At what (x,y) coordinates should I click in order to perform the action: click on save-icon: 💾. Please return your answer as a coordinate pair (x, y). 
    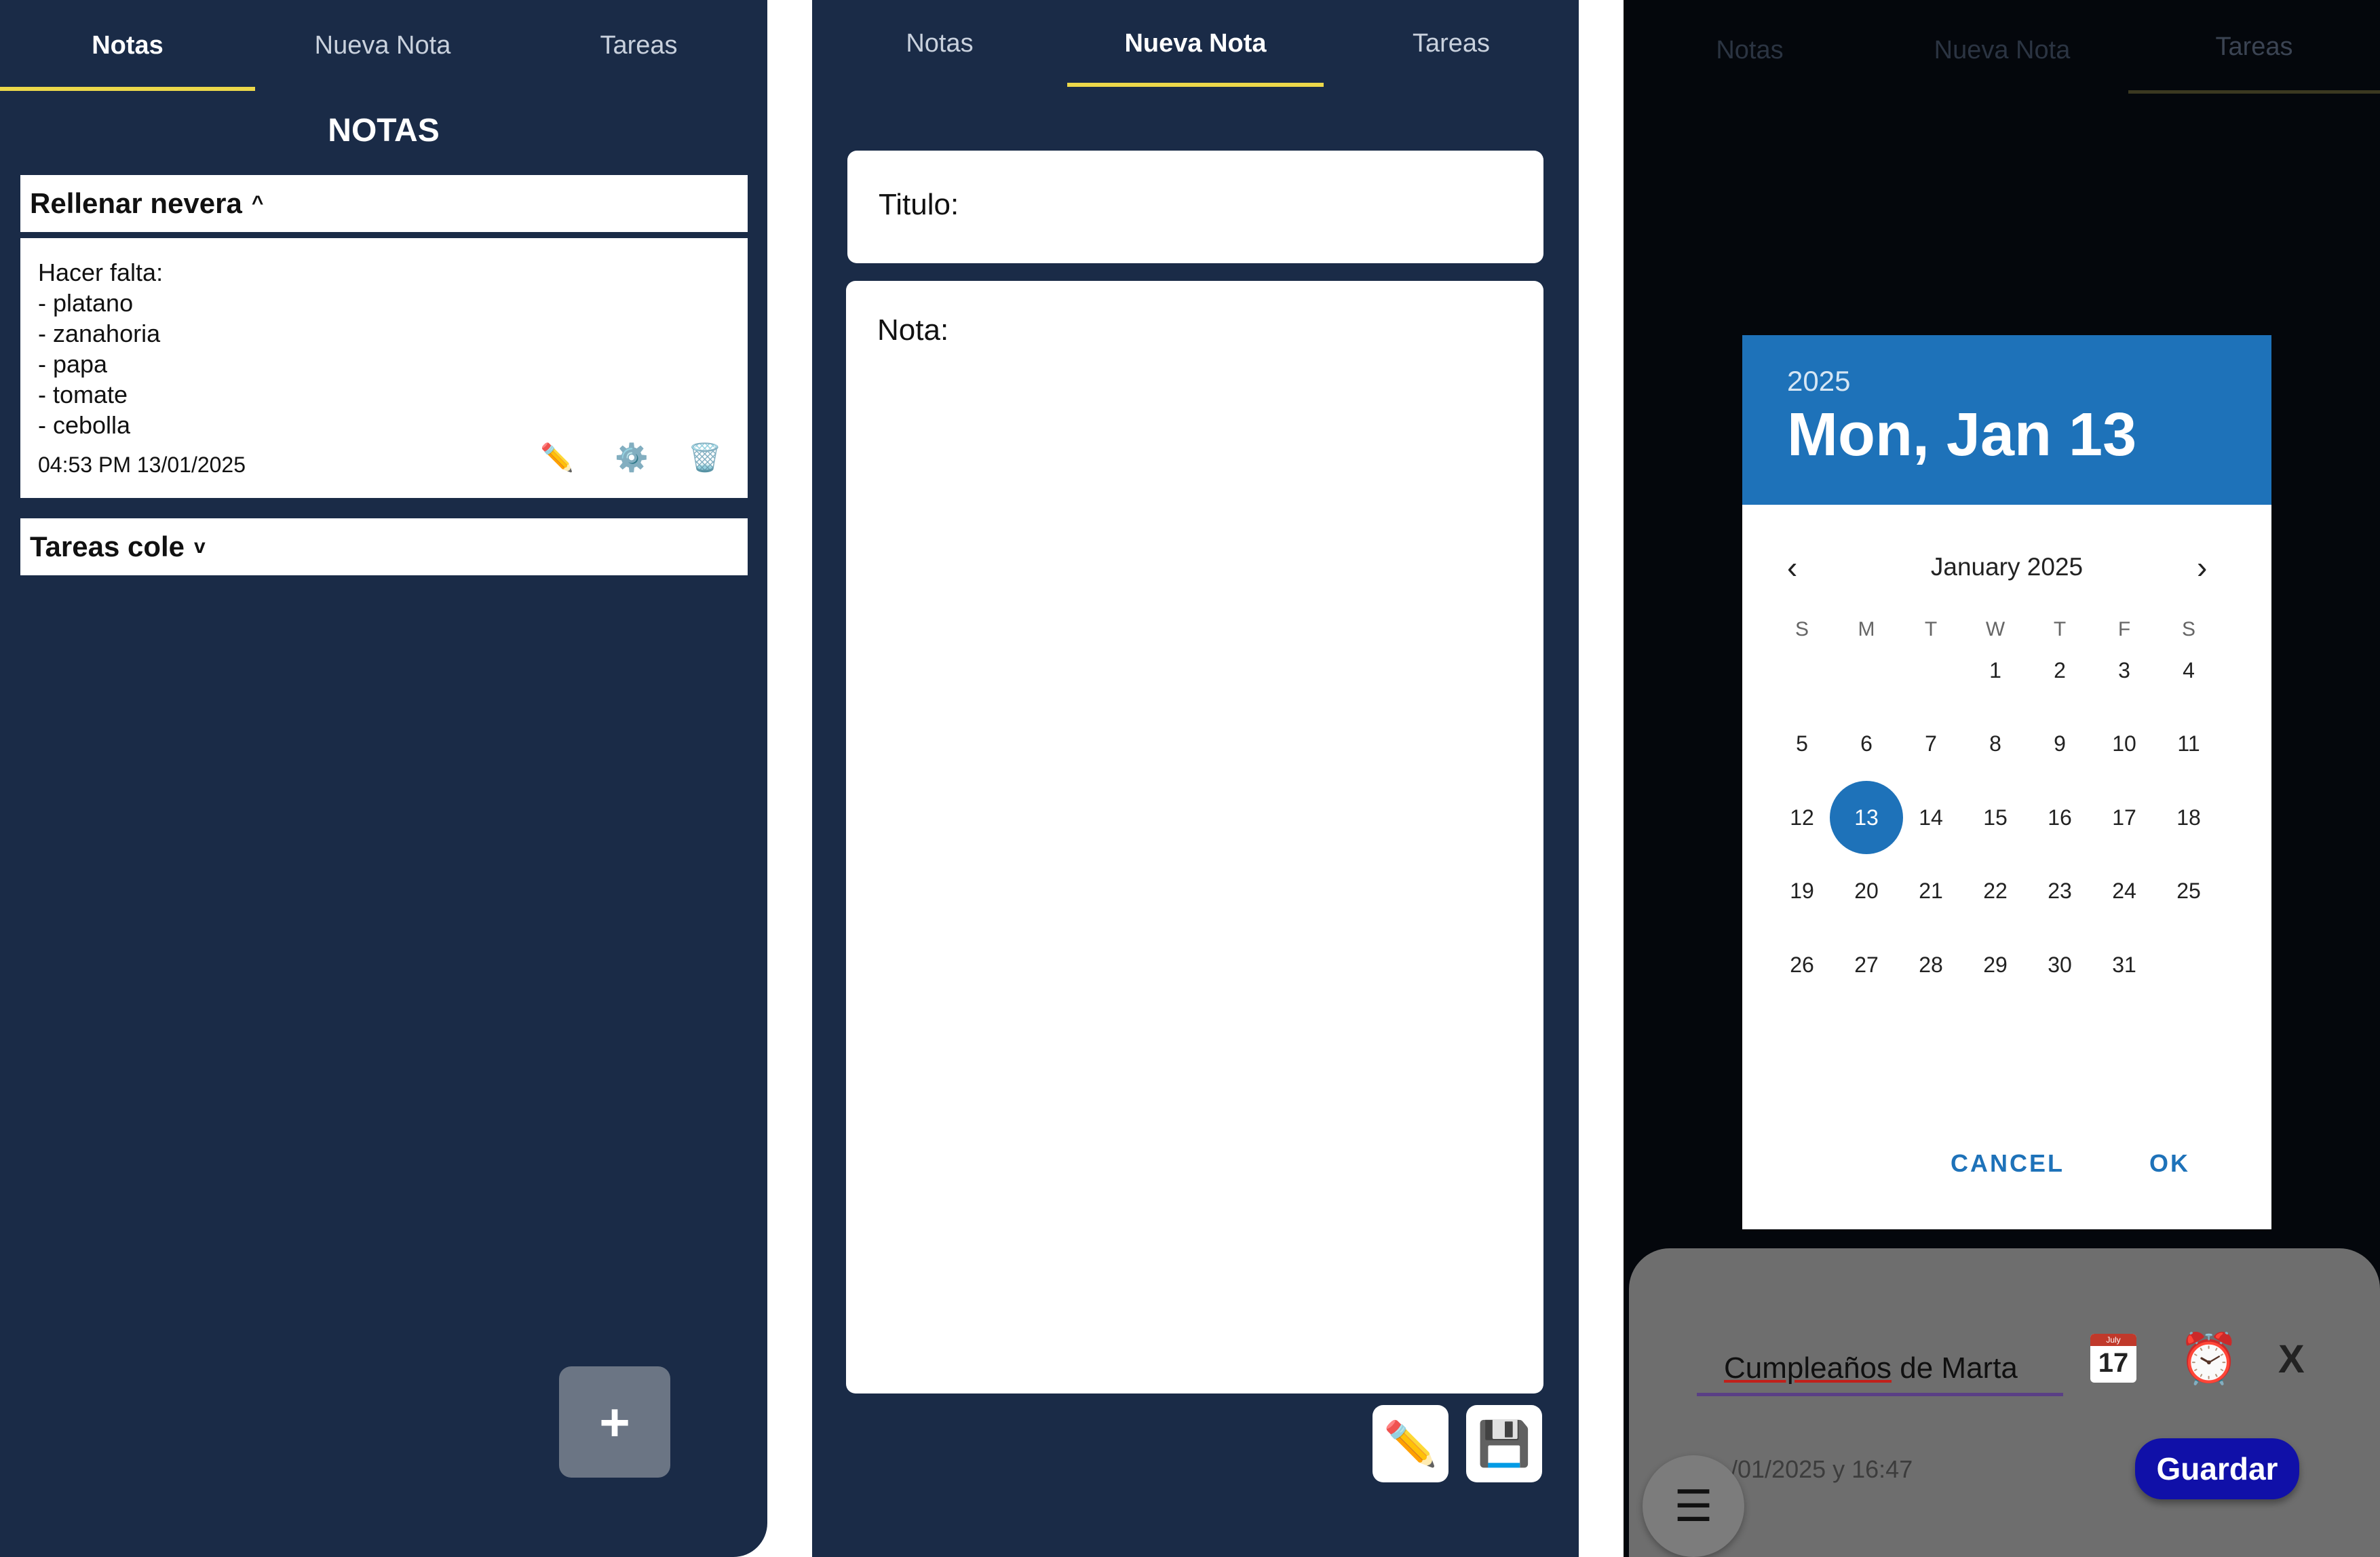
    Looking at the image, I should click on (1504, 1443).